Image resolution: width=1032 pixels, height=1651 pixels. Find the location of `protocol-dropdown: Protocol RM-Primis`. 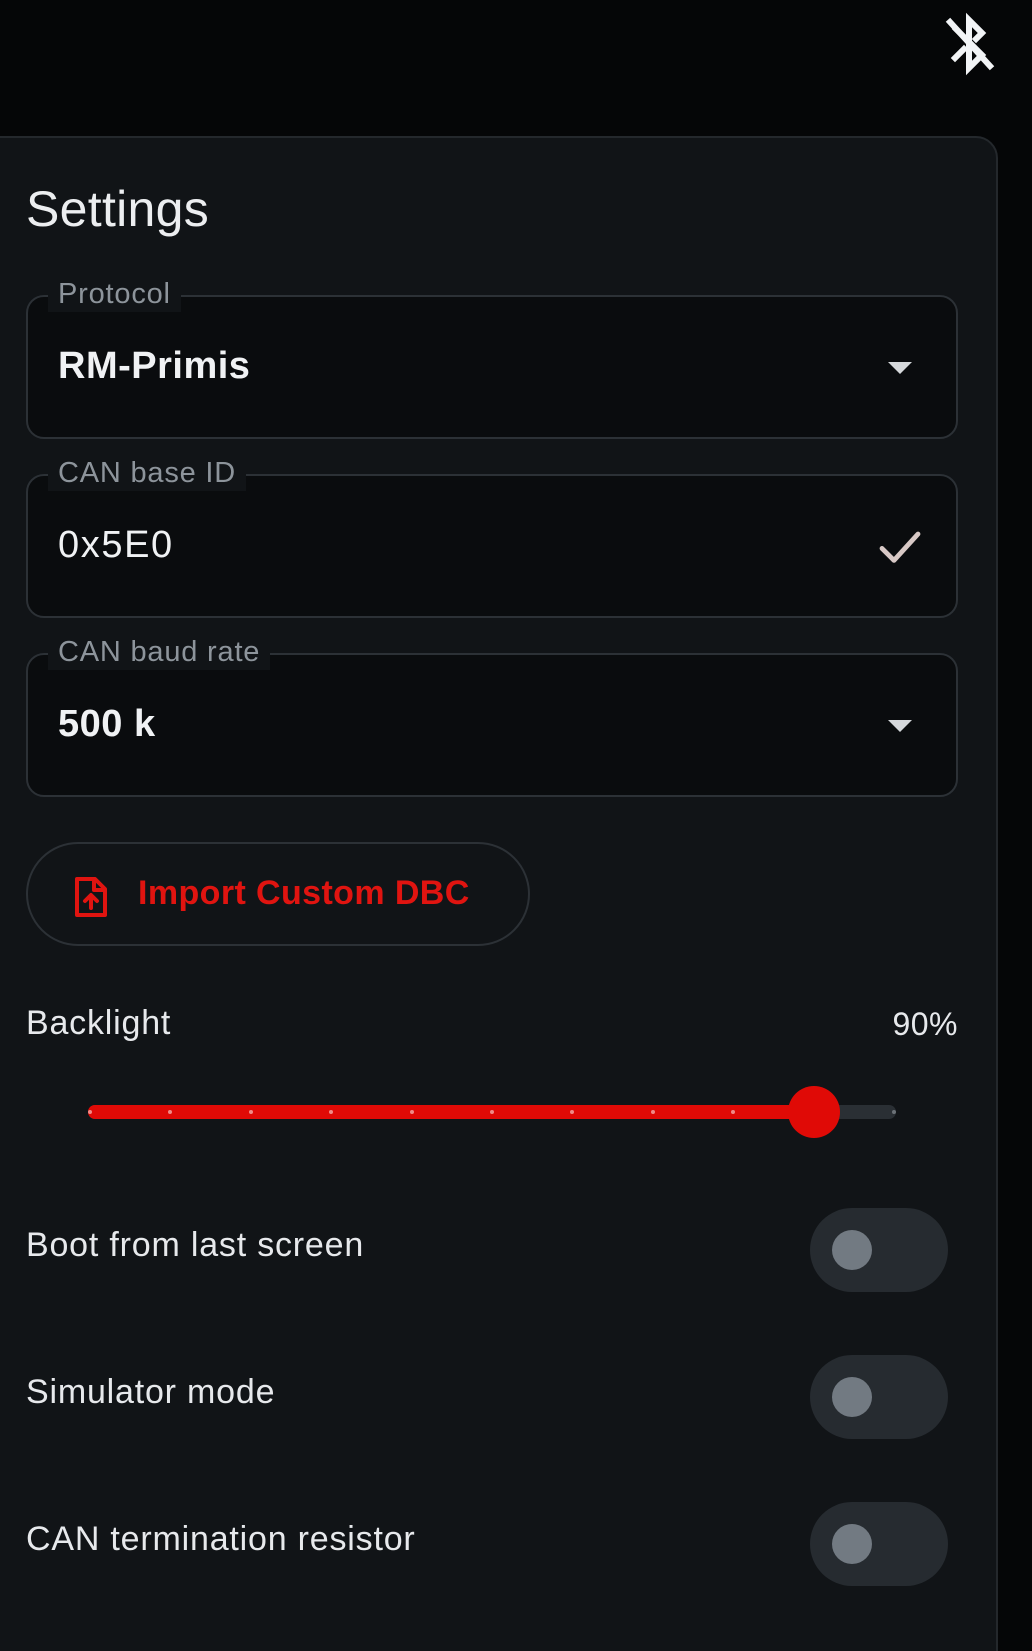

protocol-dropdown: Protocol RM-Primis is located at coordinates (492, 357).